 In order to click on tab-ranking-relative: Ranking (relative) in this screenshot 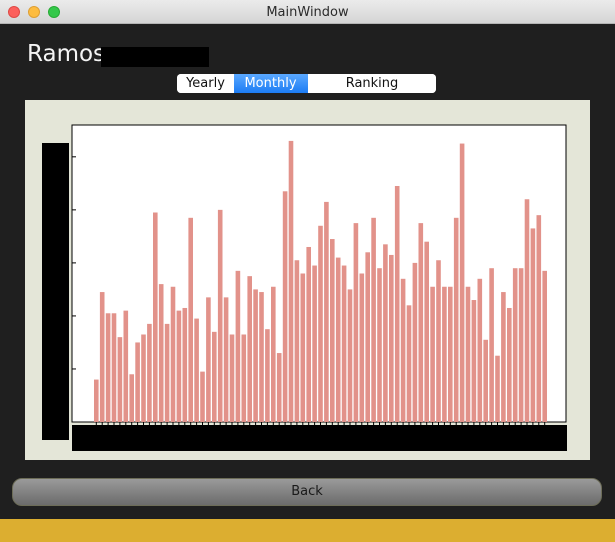, I will do `click(372, 83)`.